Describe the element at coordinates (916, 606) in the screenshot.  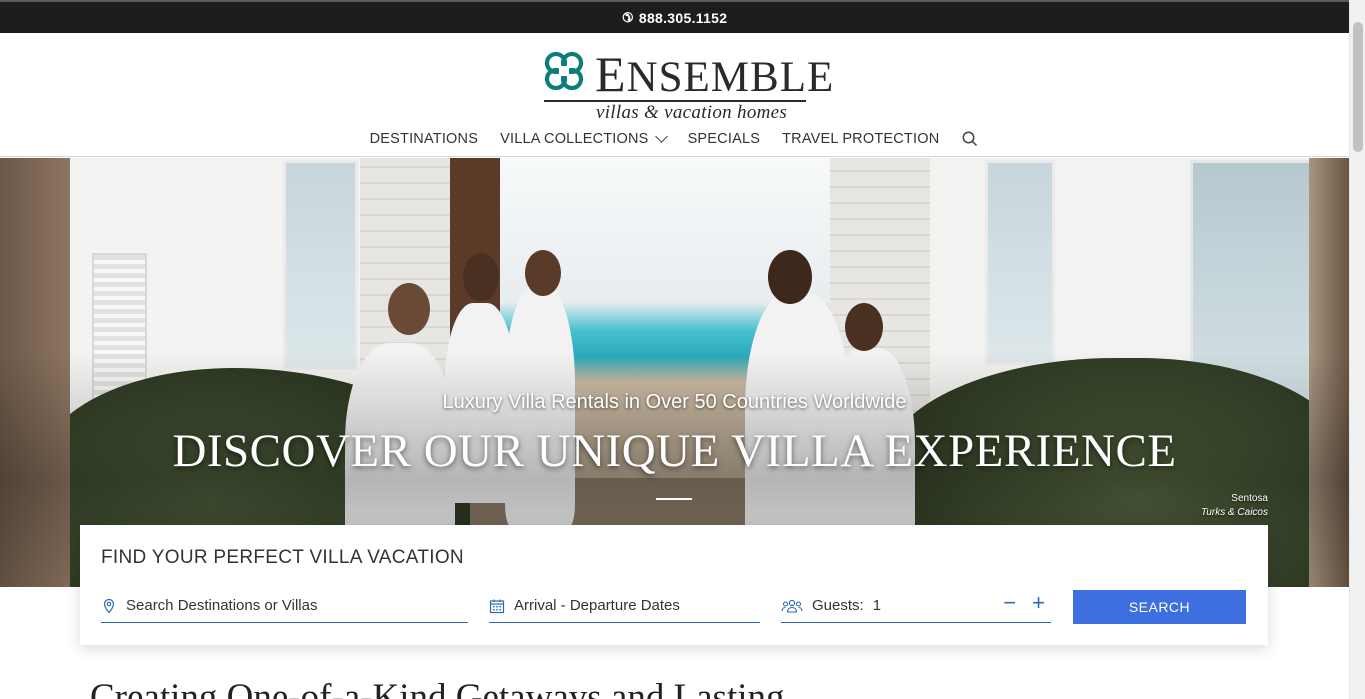
I see `guests-field: Guests: 1 − +` at that location.